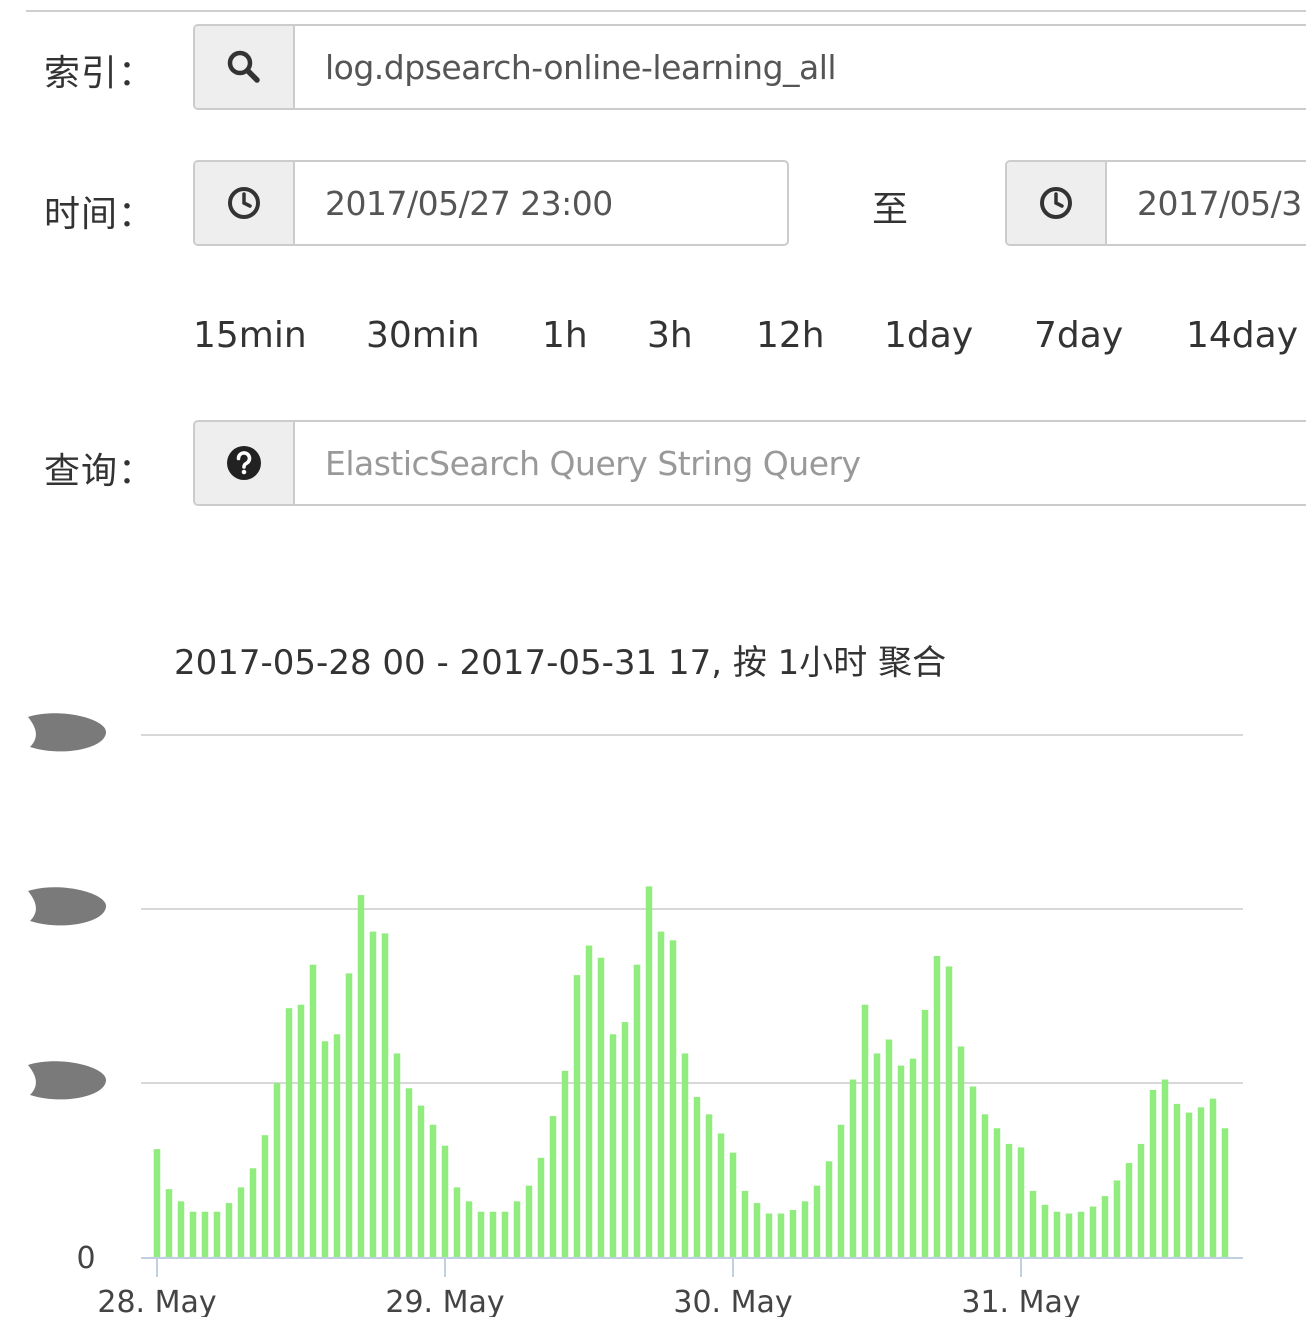 This screenshot has width=1306, height=1317. Describe the element at coordinates (423, 335) in the screenshot. I see `quick-range-30min: 30min` at that location.